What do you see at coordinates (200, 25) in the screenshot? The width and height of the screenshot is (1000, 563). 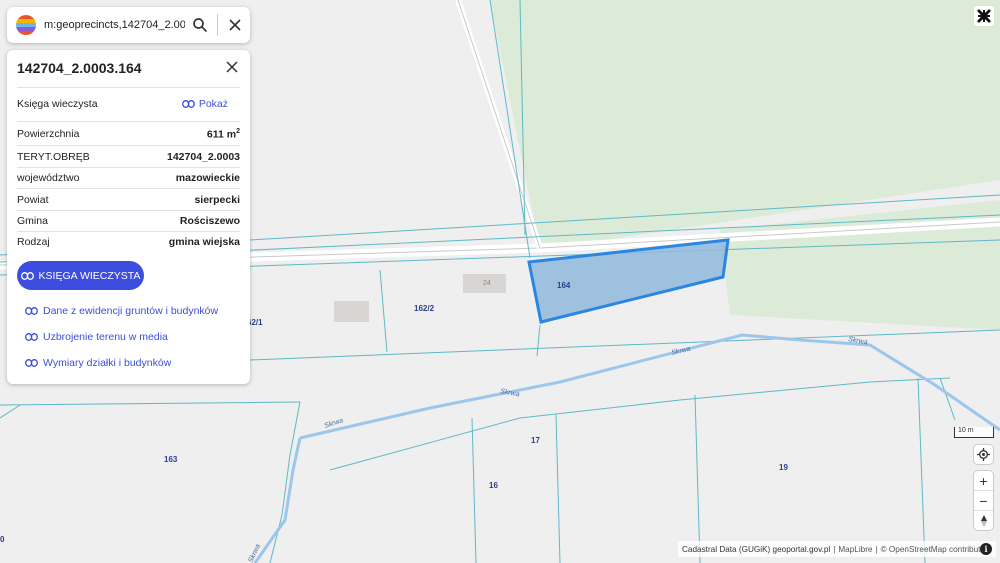 I see `search-icon` at bounding box center [200, 25].